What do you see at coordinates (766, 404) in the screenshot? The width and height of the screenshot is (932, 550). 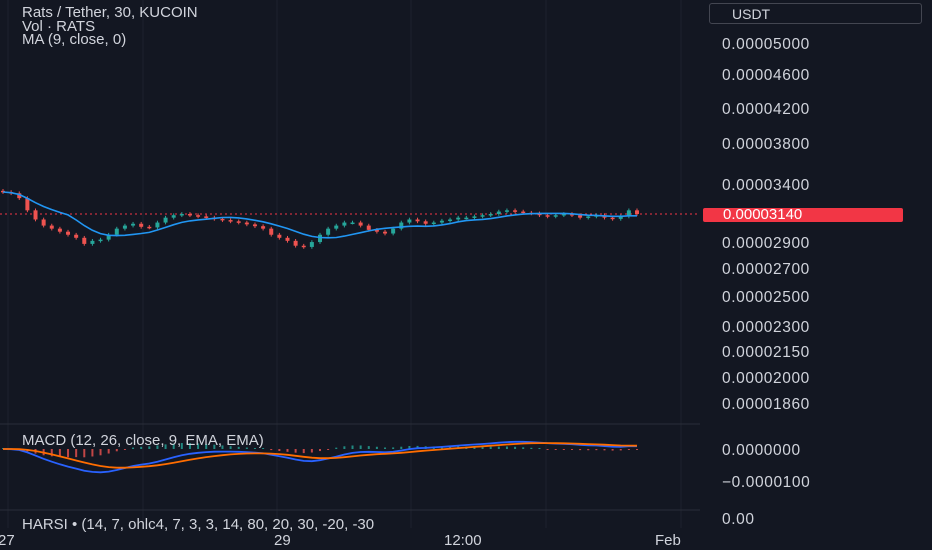 I see `price-axis-label: 0.00001860` at bounding box center [766, 404].